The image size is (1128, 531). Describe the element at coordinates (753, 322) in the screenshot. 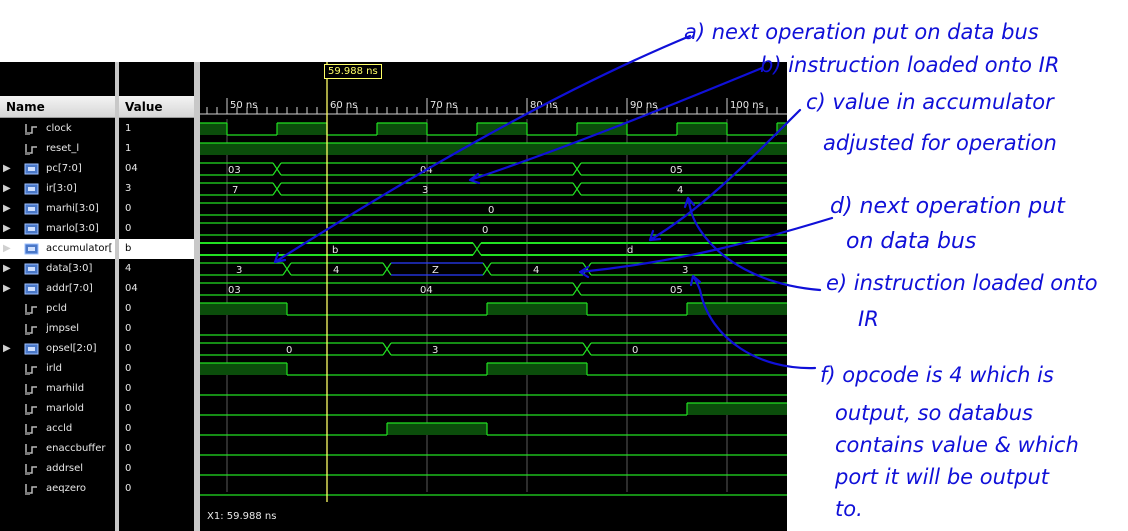

I see `annotation-arrow-f` at that location.